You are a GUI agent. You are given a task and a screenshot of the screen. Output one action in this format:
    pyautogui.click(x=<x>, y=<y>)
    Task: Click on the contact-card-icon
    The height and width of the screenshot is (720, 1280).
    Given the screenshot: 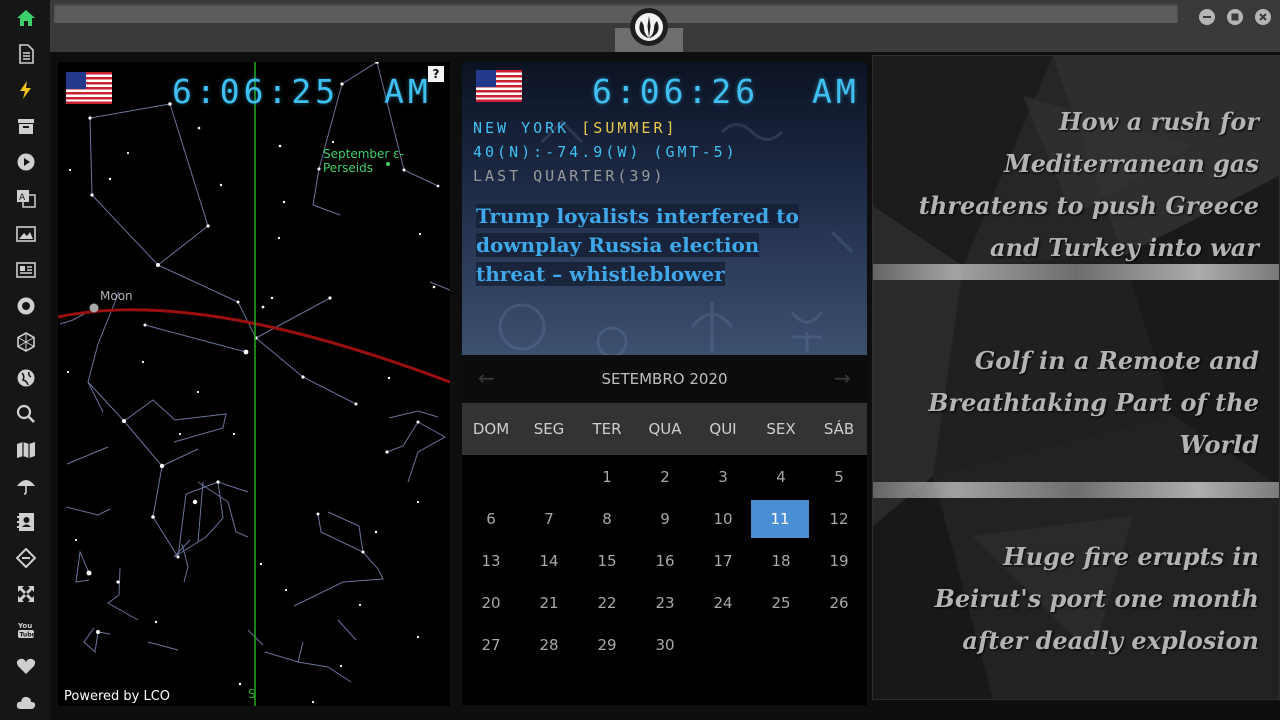 What is the action you would take?
    pyautogui.click(x=26, y=522)
    